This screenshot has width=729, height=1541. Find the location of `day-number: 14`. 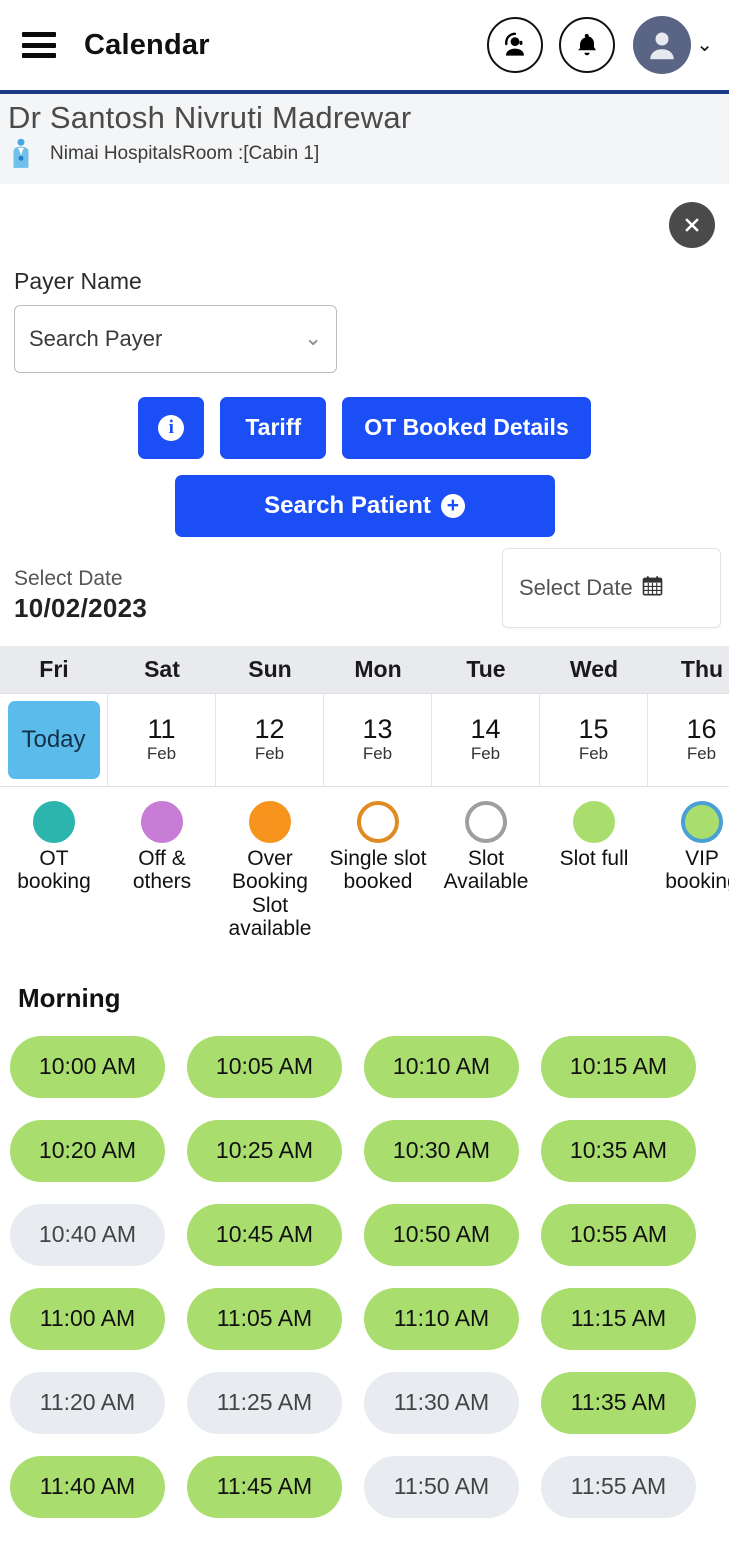

day-number: 14 is located at coordinates (485, 729).